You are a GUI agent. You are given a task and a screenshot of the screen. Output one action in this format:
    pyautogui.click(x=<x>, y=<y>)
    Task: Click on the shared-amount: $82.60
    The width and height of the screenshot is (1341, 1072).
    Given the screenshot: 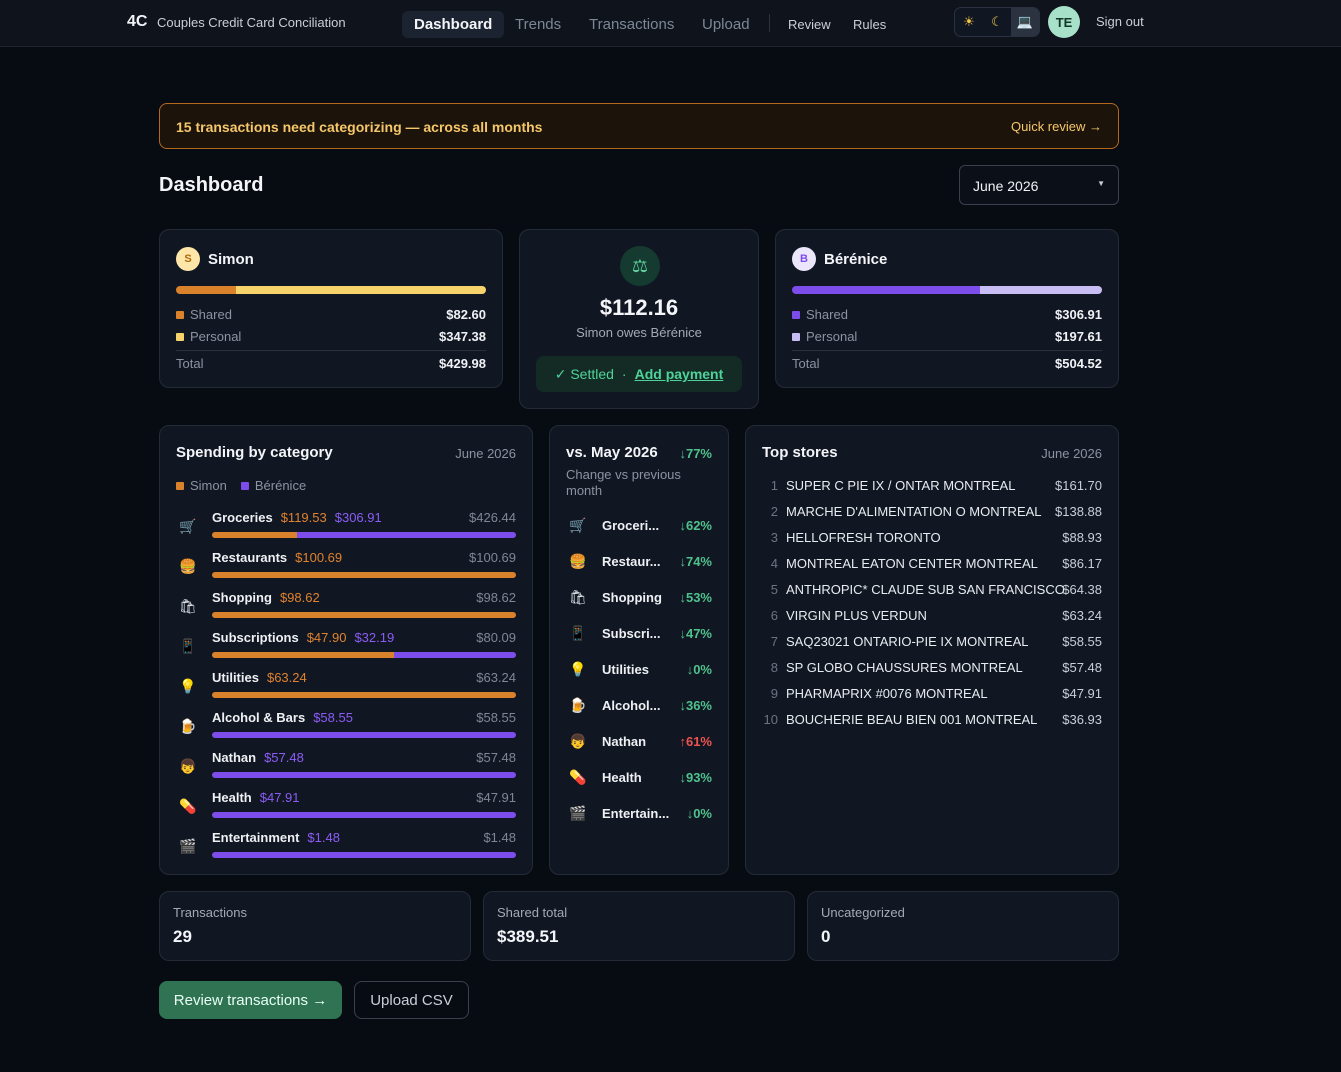 What is the action you would take?
    pyautogui.click(x=466, y=314)
    